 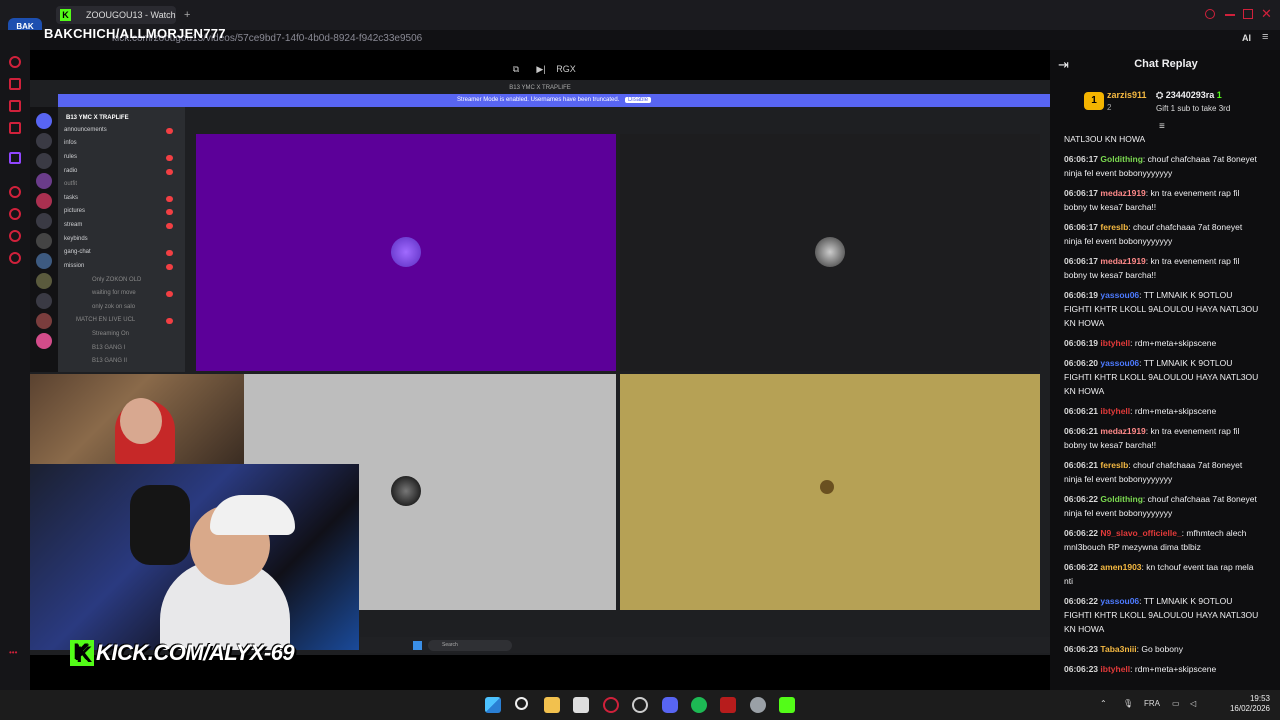 I want to click on sidebar-clock-icon, so click(x=15, y=214).